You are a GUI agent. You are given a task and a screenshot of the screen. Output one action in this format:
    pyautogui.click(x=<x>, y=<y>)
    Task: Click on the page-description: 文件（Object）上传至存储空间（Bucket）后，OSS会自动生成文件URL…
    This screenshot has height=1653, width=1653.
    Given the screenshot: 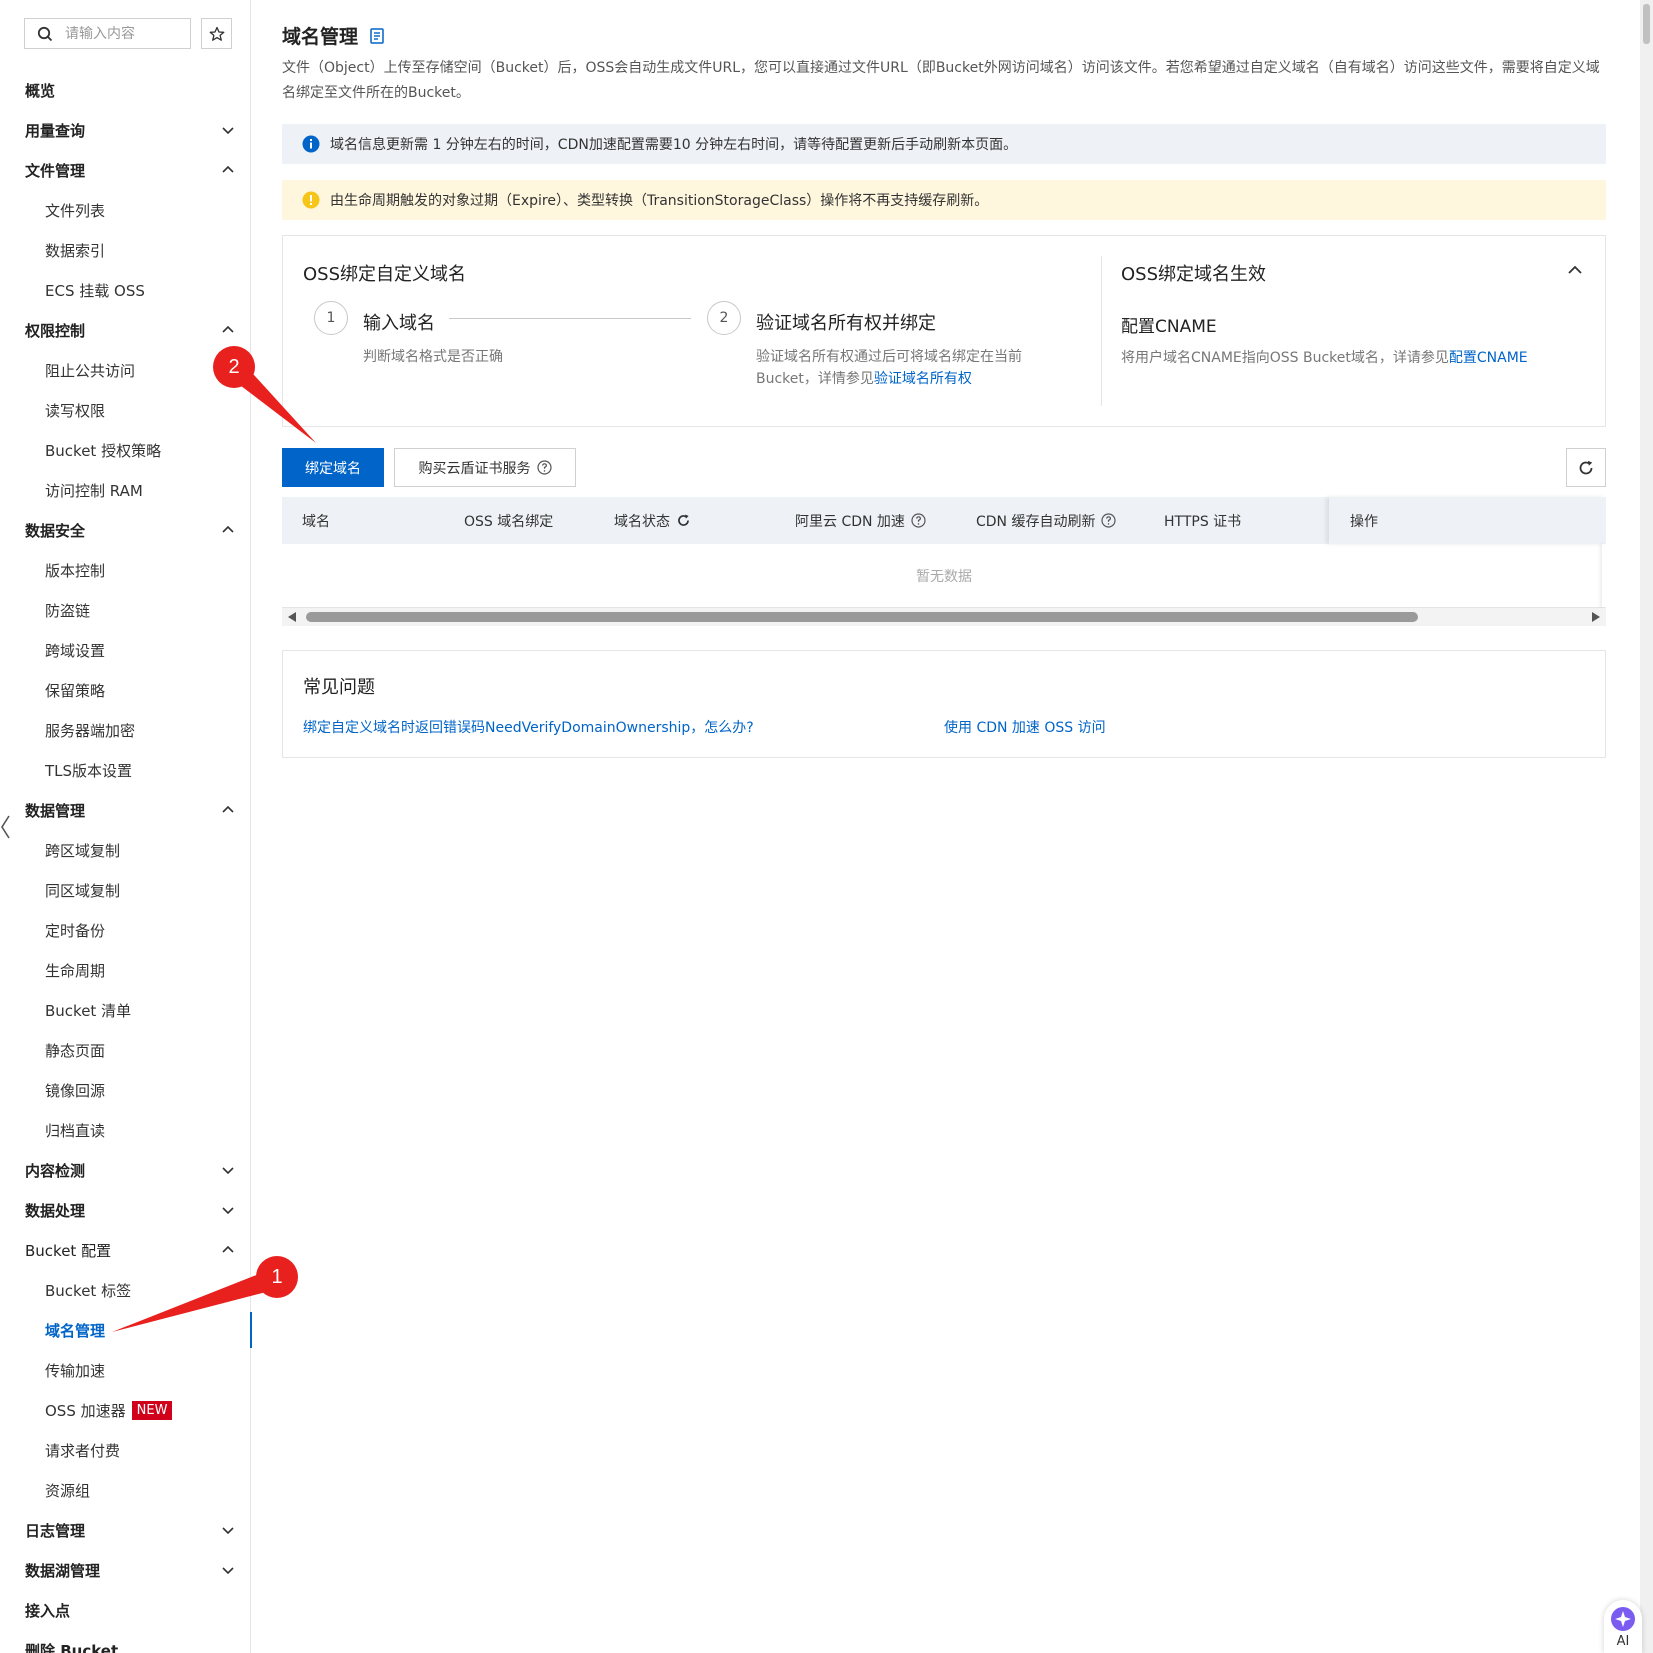 What is the action you would take?
    pyautogui.click(x=941, y=80)
    